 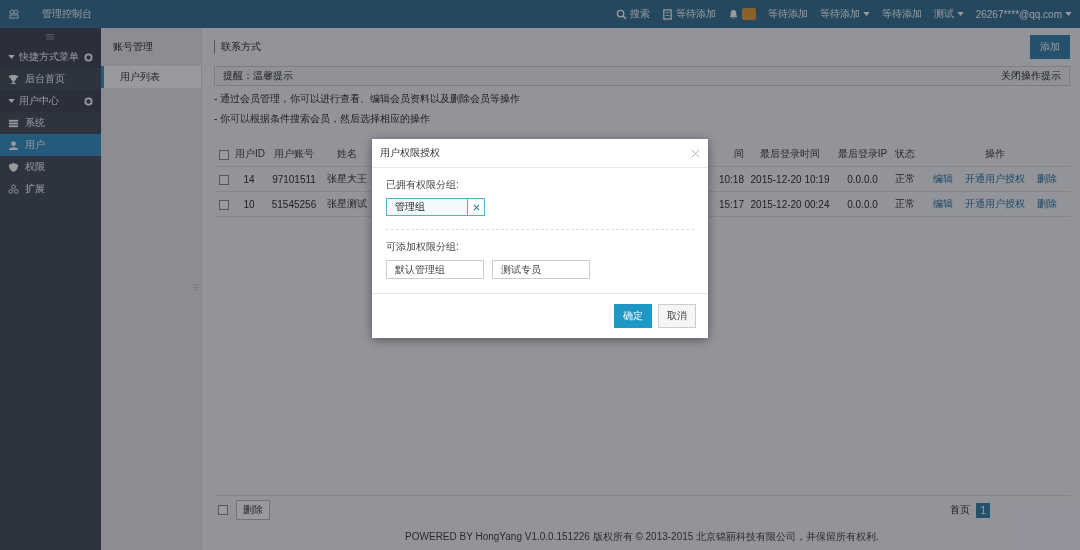 What do you see at coordinates (642, 537) in the screenshot?
I see `footer-text: POWERED BY HongYang V1.0.0.151226 版权所有 © 2013-2015 北京锦丽科技有限公司，并保留所有权利.` at bounding box center [642, 537].